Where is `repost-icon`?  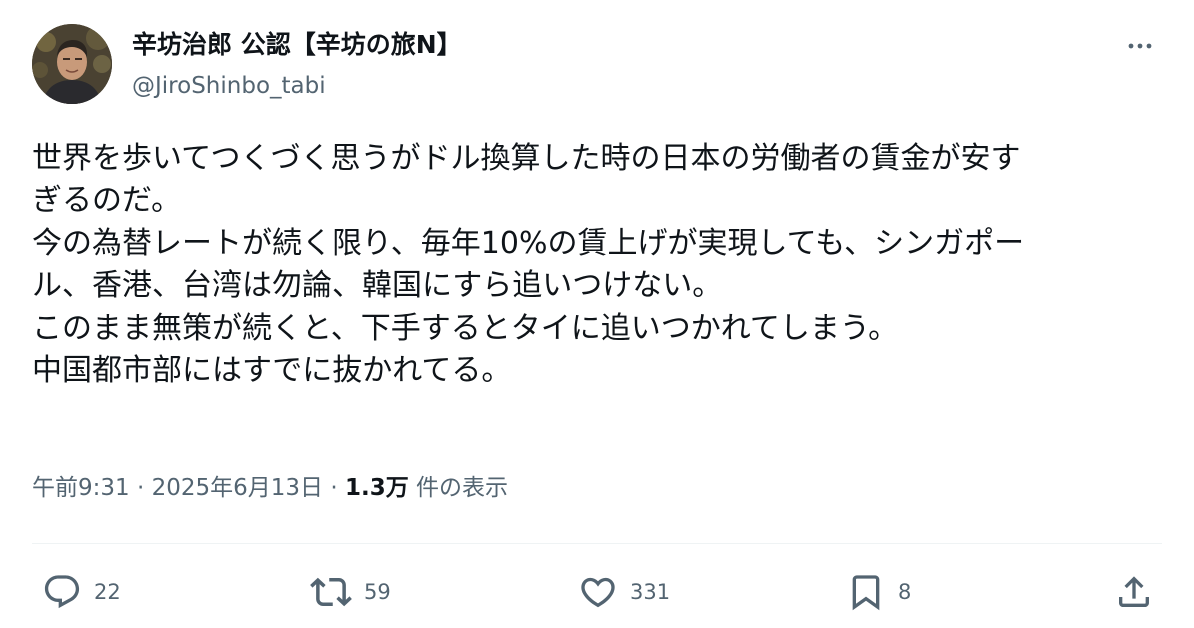
repost-icon is located at coordinates (331, 592).